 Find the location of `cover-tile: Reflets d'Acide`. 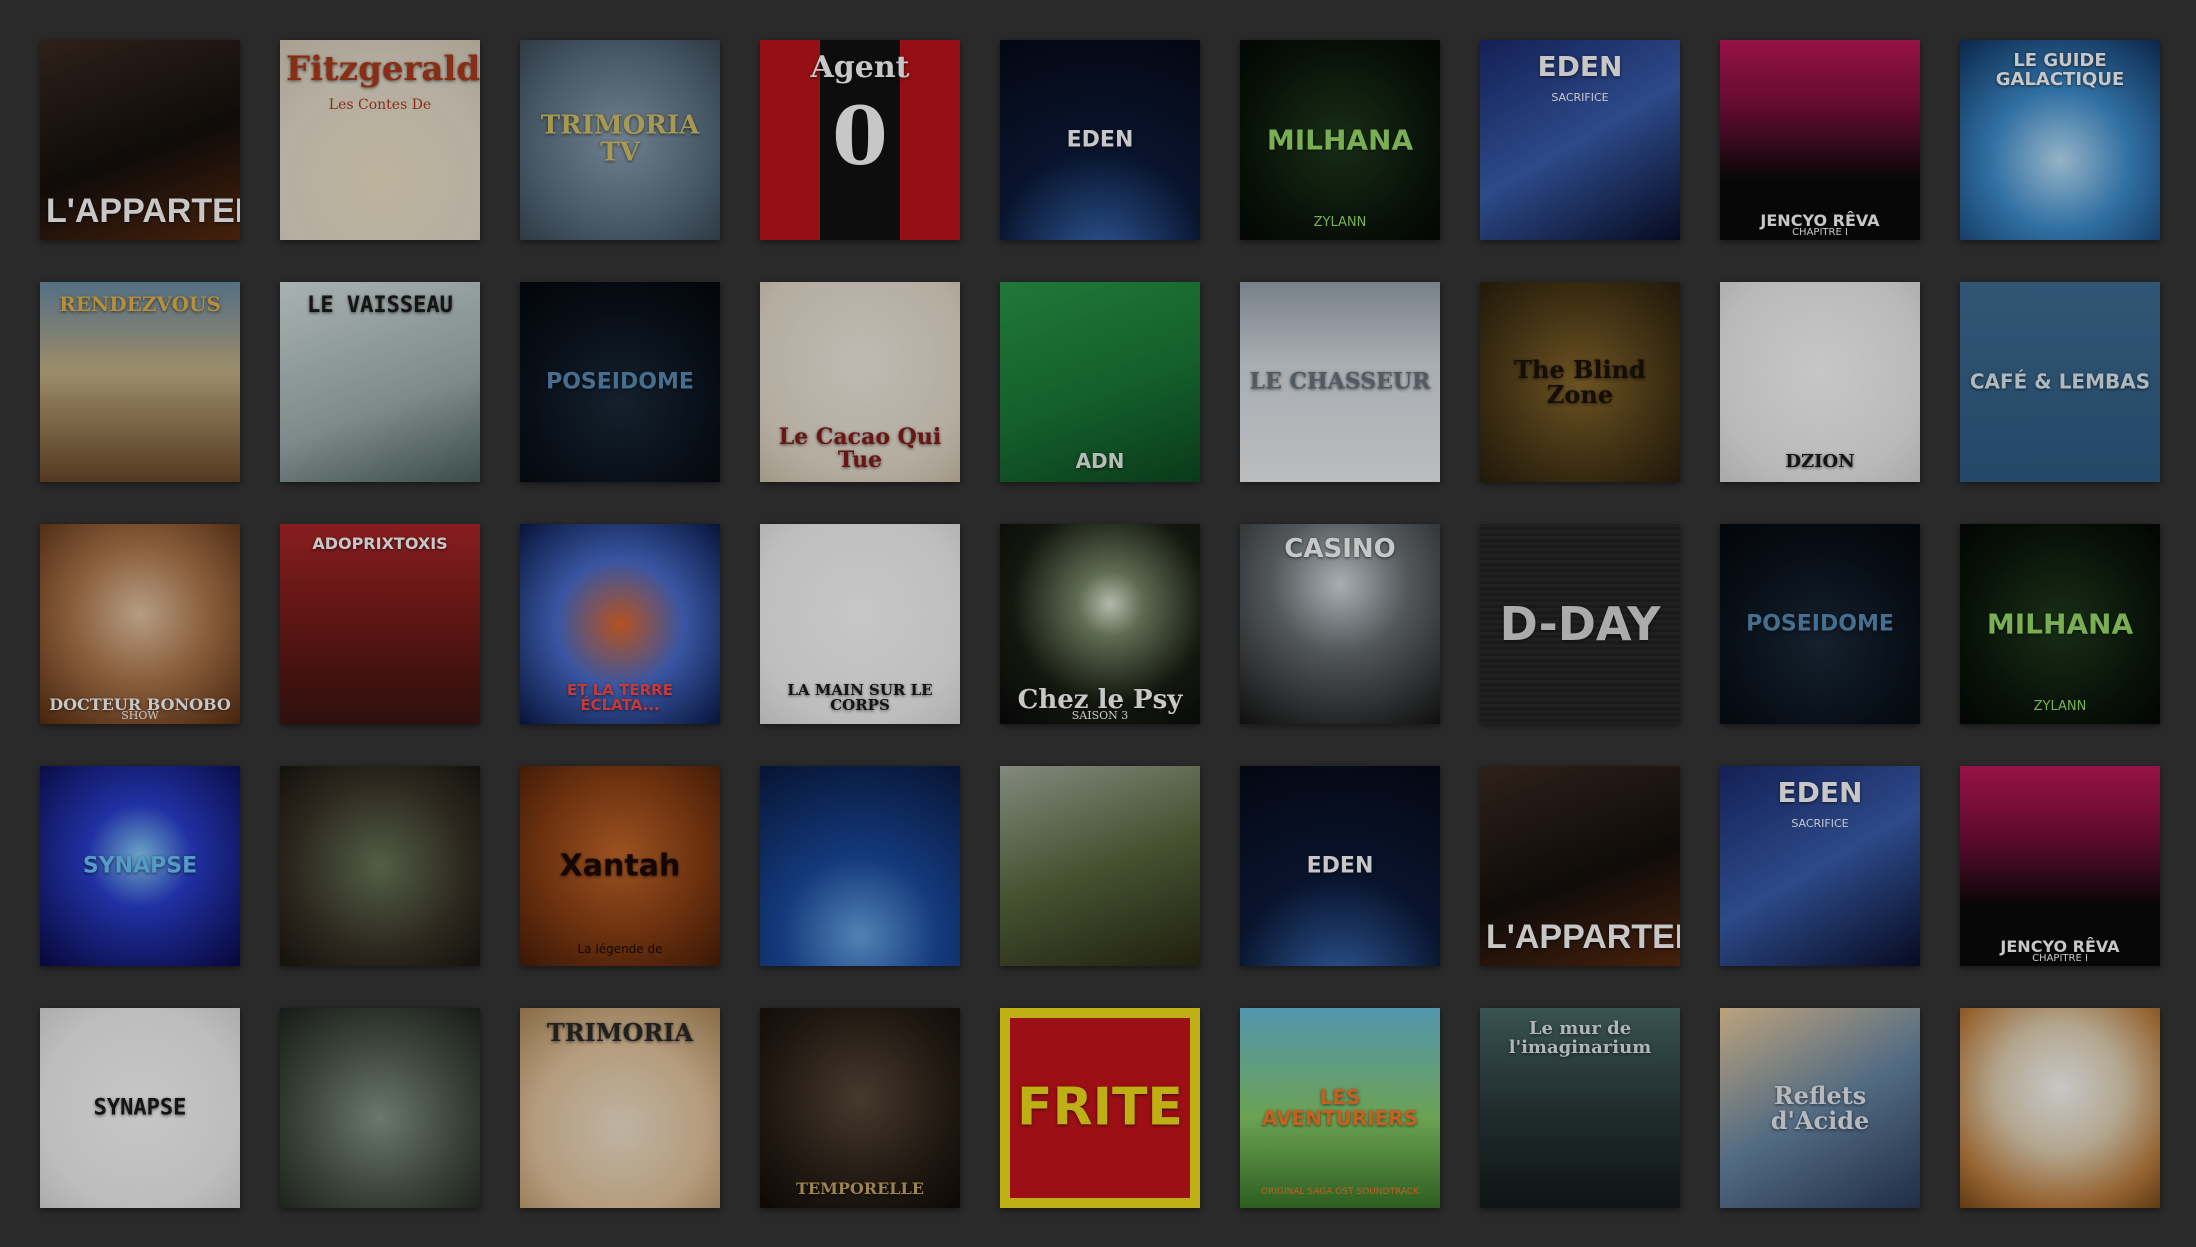

cover-tile: Reflets d'Acide is located at coordinates (1820, 1108).